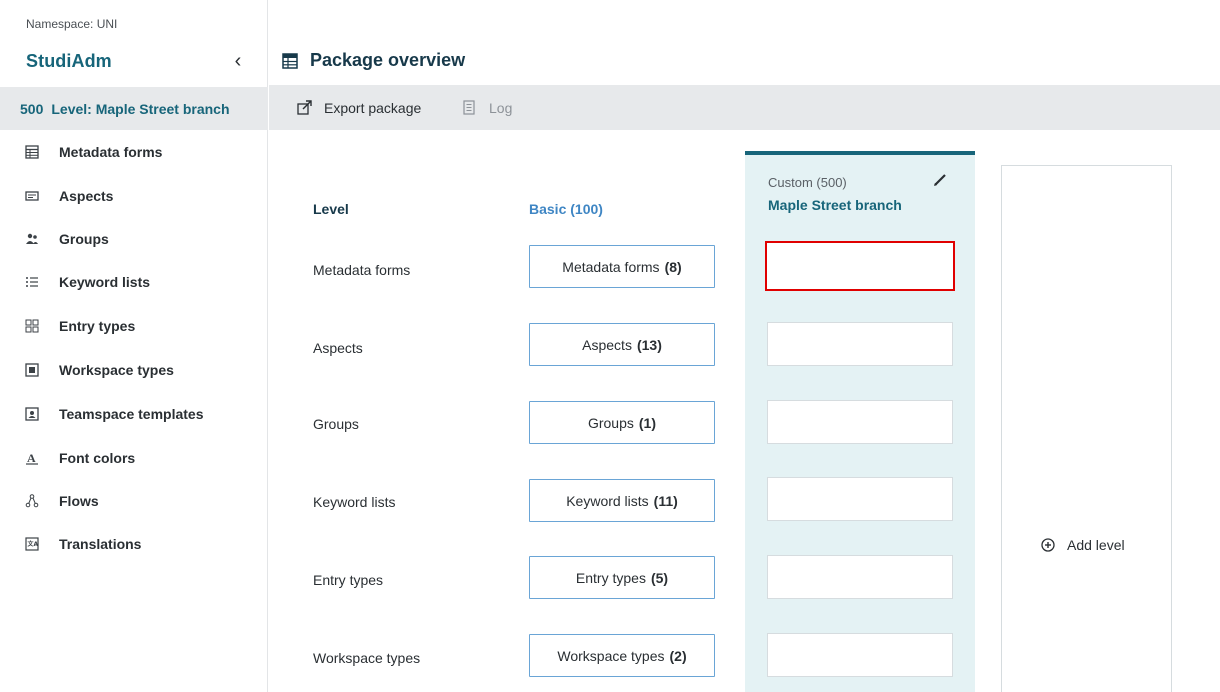  Describe the element at coordinates (487, 107) in the screenshot. I see `log-button: Log` at that location.